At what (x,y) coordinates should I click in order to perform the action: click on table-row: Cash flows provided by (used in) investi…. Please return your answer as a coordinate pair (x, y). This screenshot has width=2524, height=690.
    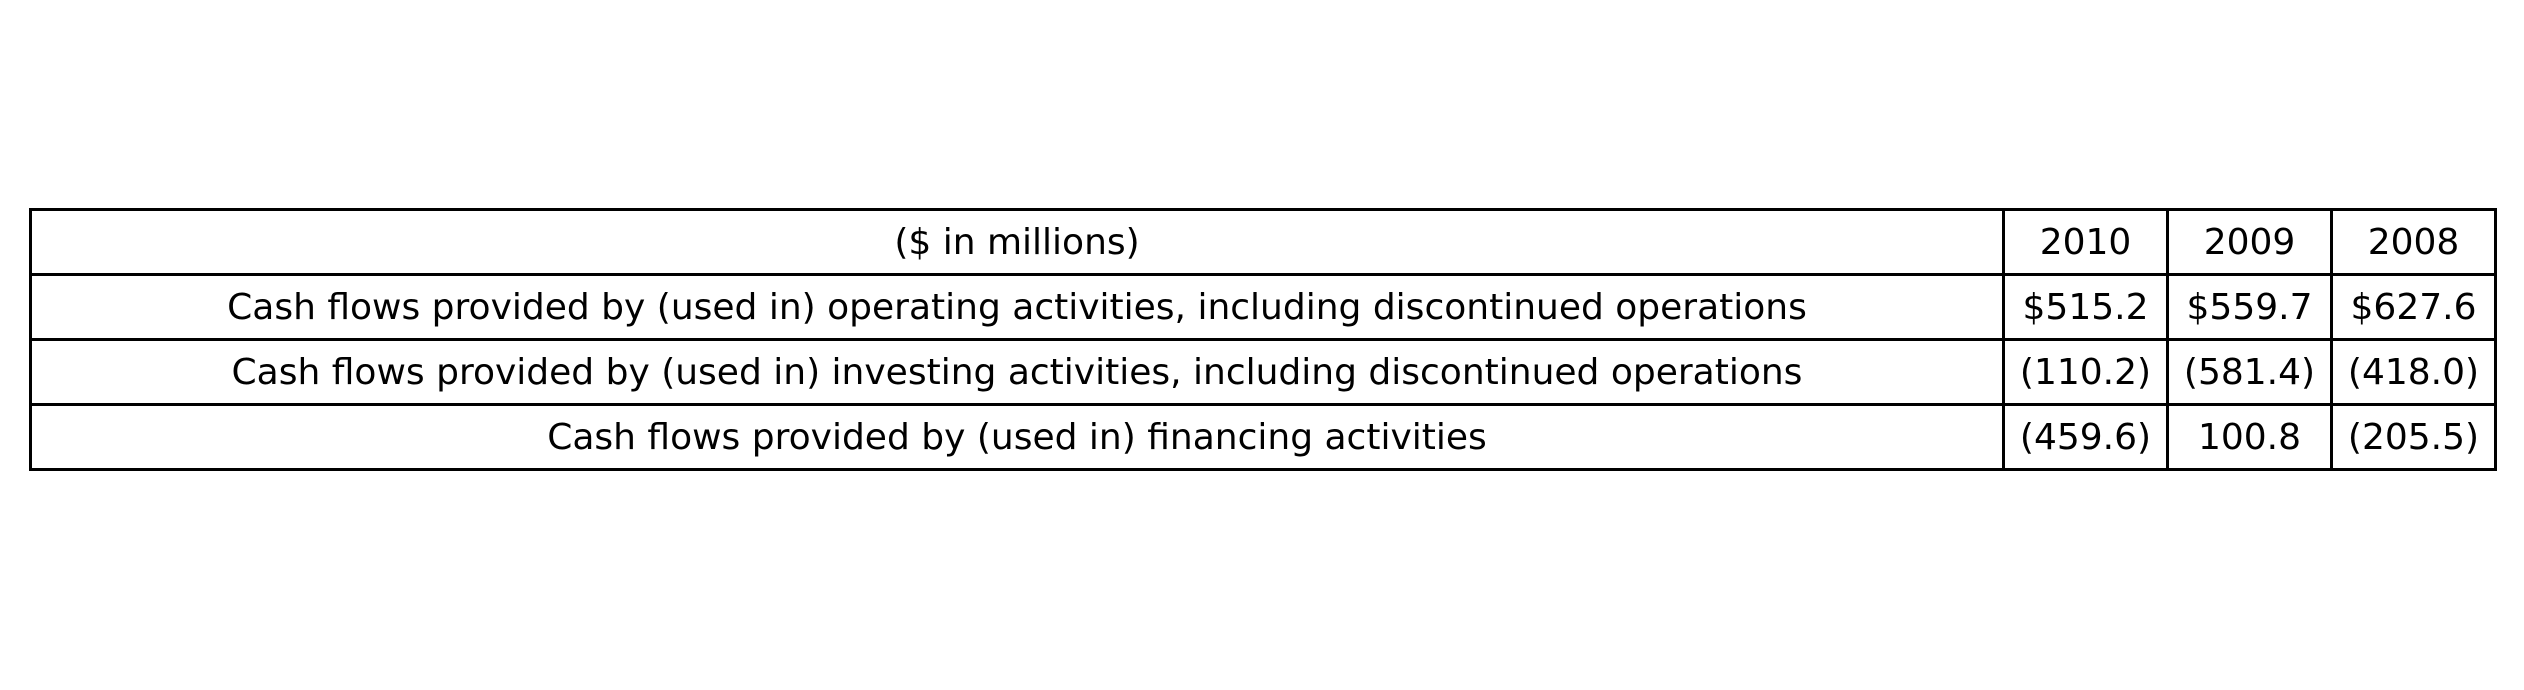
    Looking at the image, I should click on (1263, 372).